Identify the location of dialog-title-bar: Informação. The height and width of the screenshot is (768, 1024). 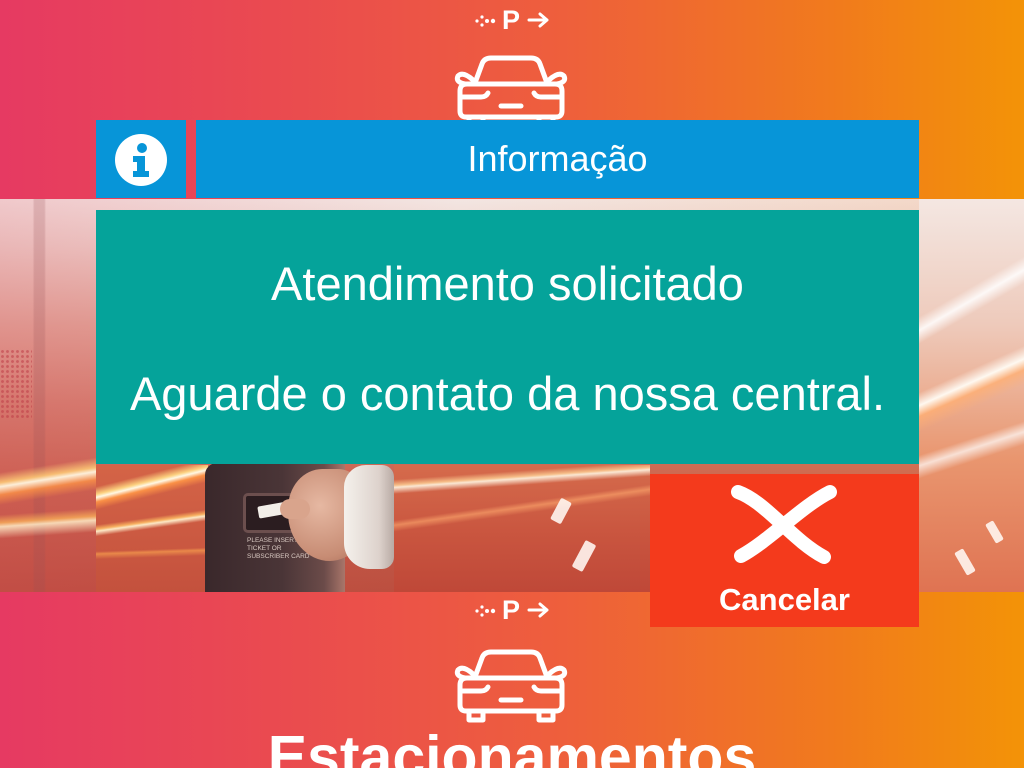
(557, 159).